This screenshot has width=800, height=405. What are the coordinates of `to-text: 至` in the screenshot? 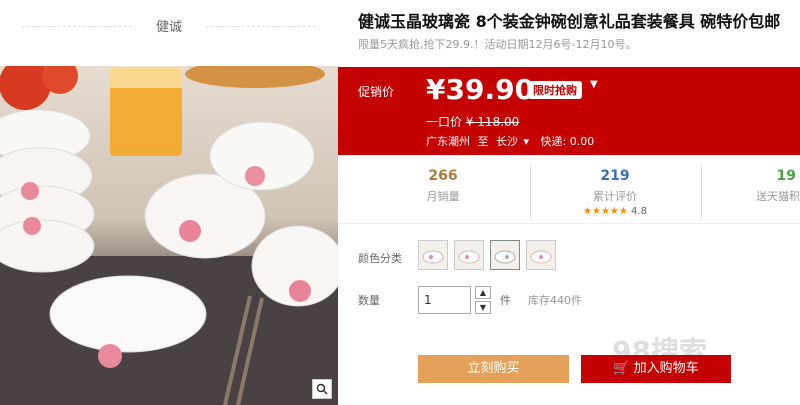 It's located at (483, 141).